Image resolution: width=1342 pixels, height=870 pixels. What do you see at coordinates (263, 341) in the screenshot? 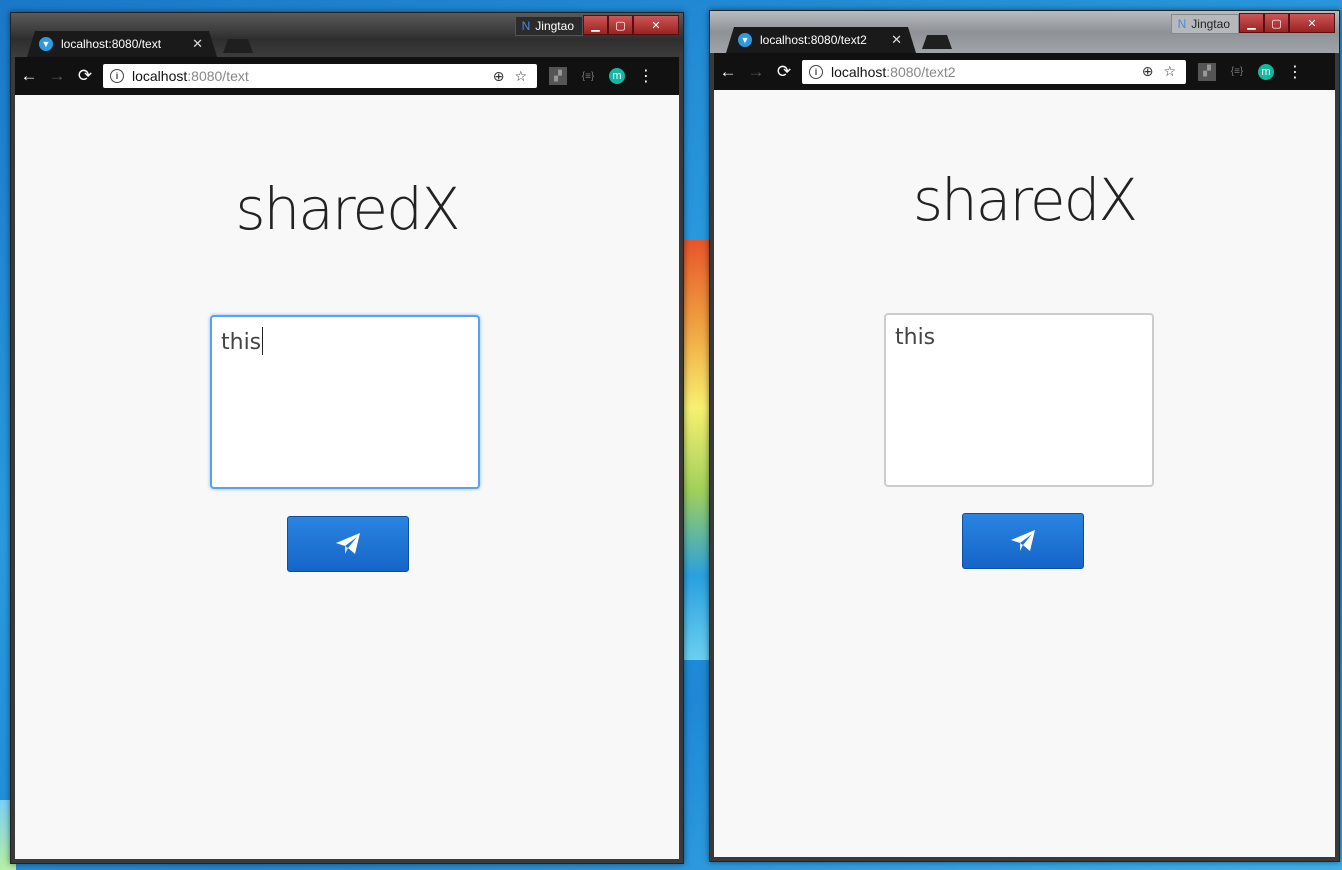
I see `text-caret` at bounding box center [263, 341].